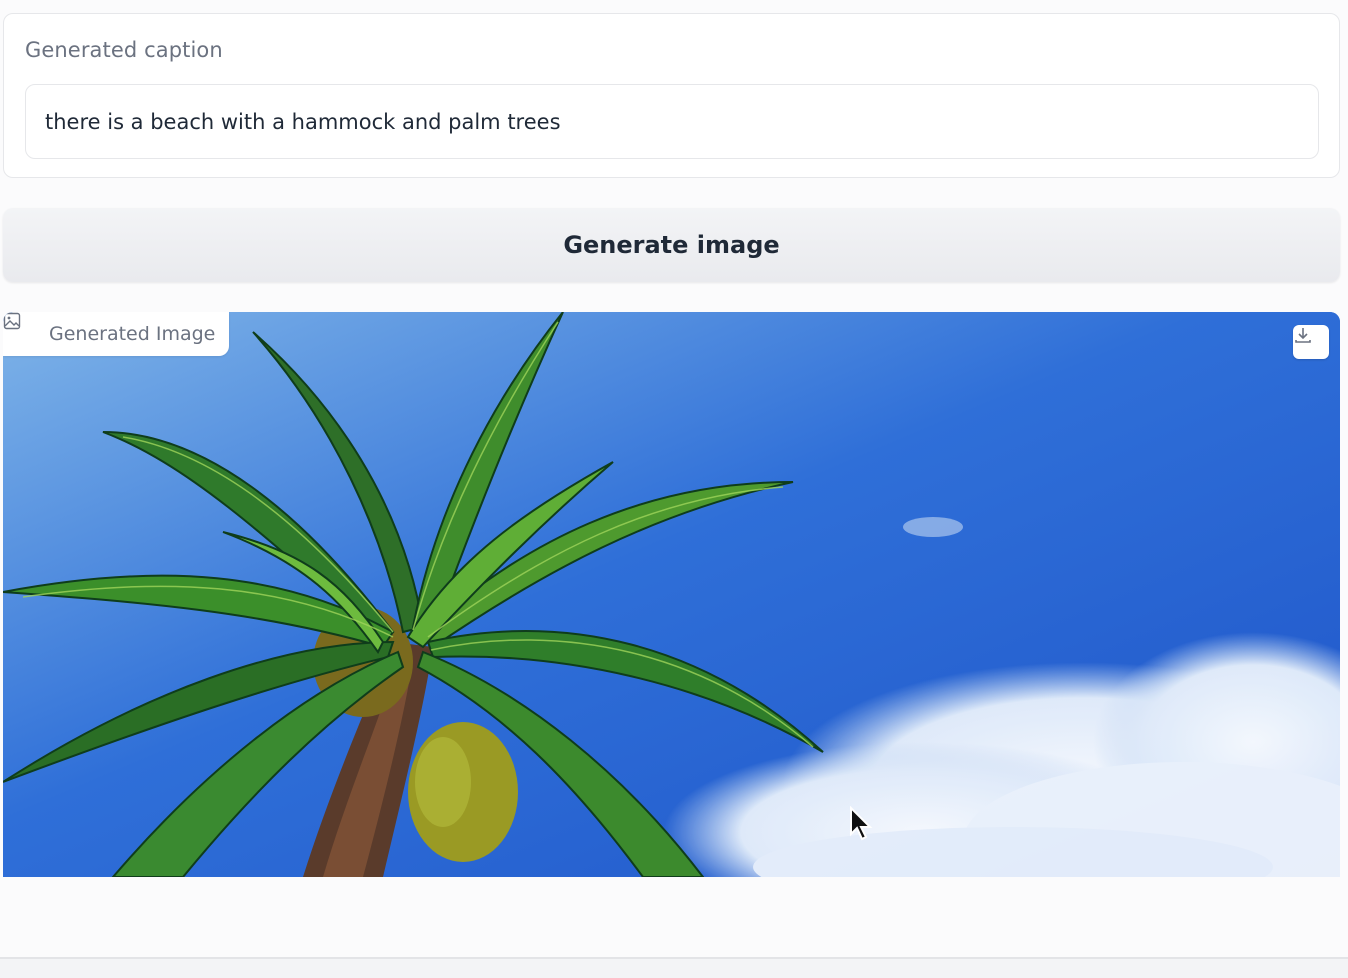 This screenshot has height=978, width=1348. What do you see at coordinates (862, 823) in the screenshot?
I see `mouse-cursor-icon` at bounding box center [862, 823].